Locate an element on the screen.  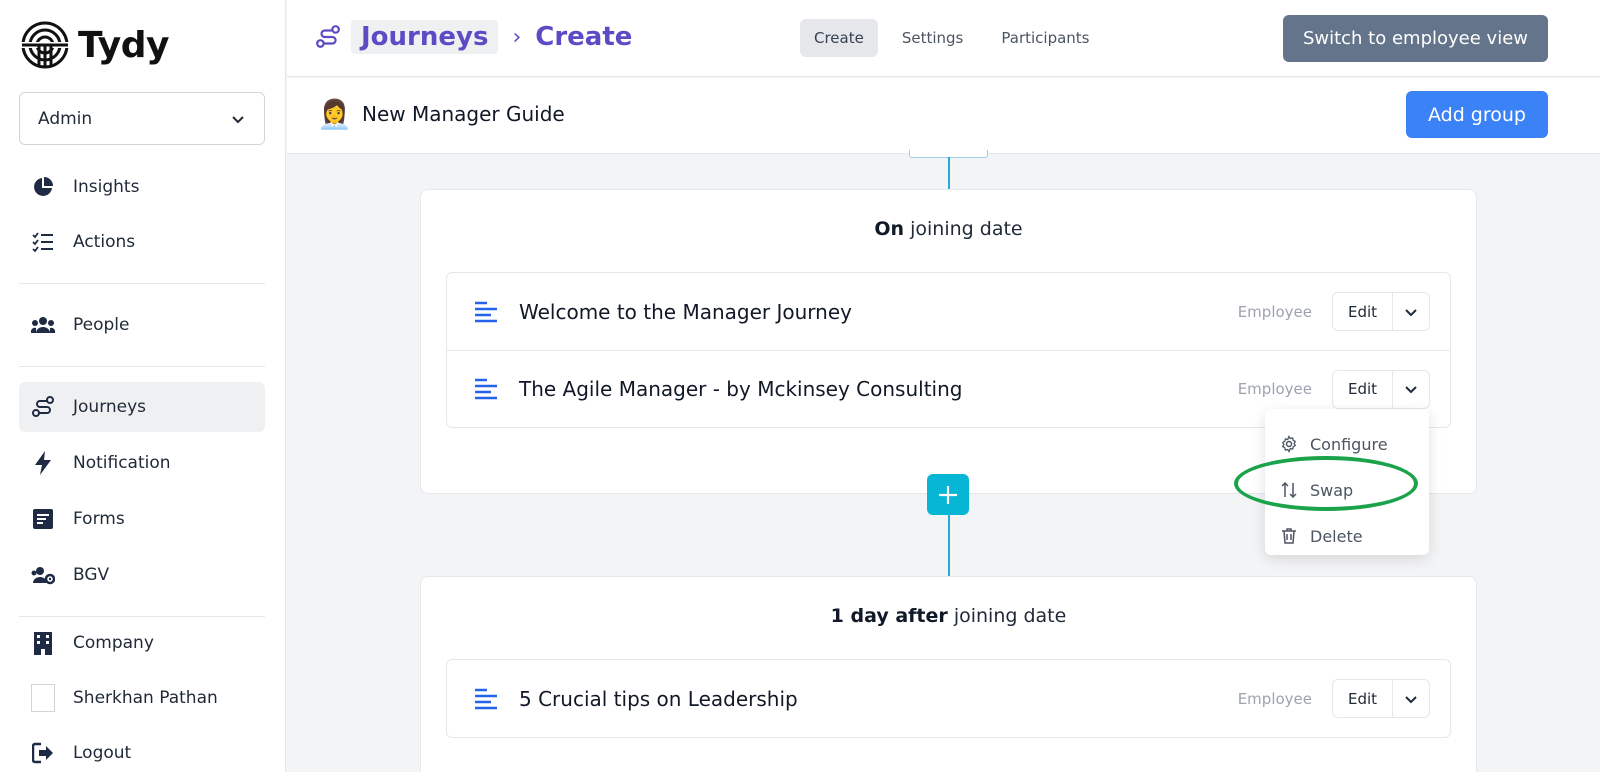
plus-icon is located at coordinates (948, 494).